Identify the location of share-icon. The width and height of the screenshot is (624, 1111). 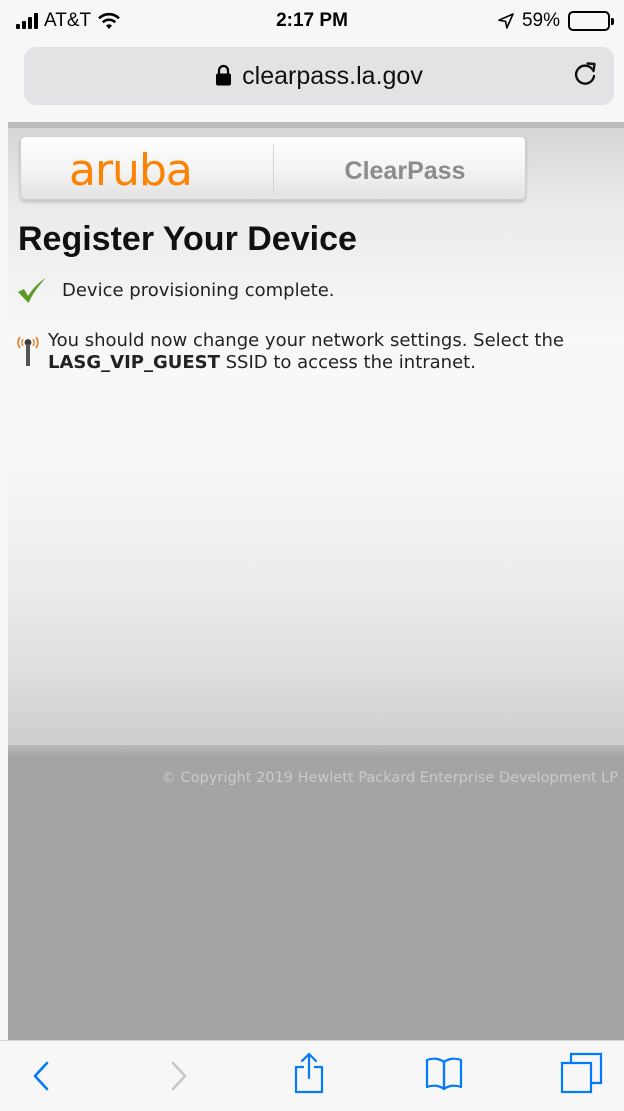
(309, 1073).